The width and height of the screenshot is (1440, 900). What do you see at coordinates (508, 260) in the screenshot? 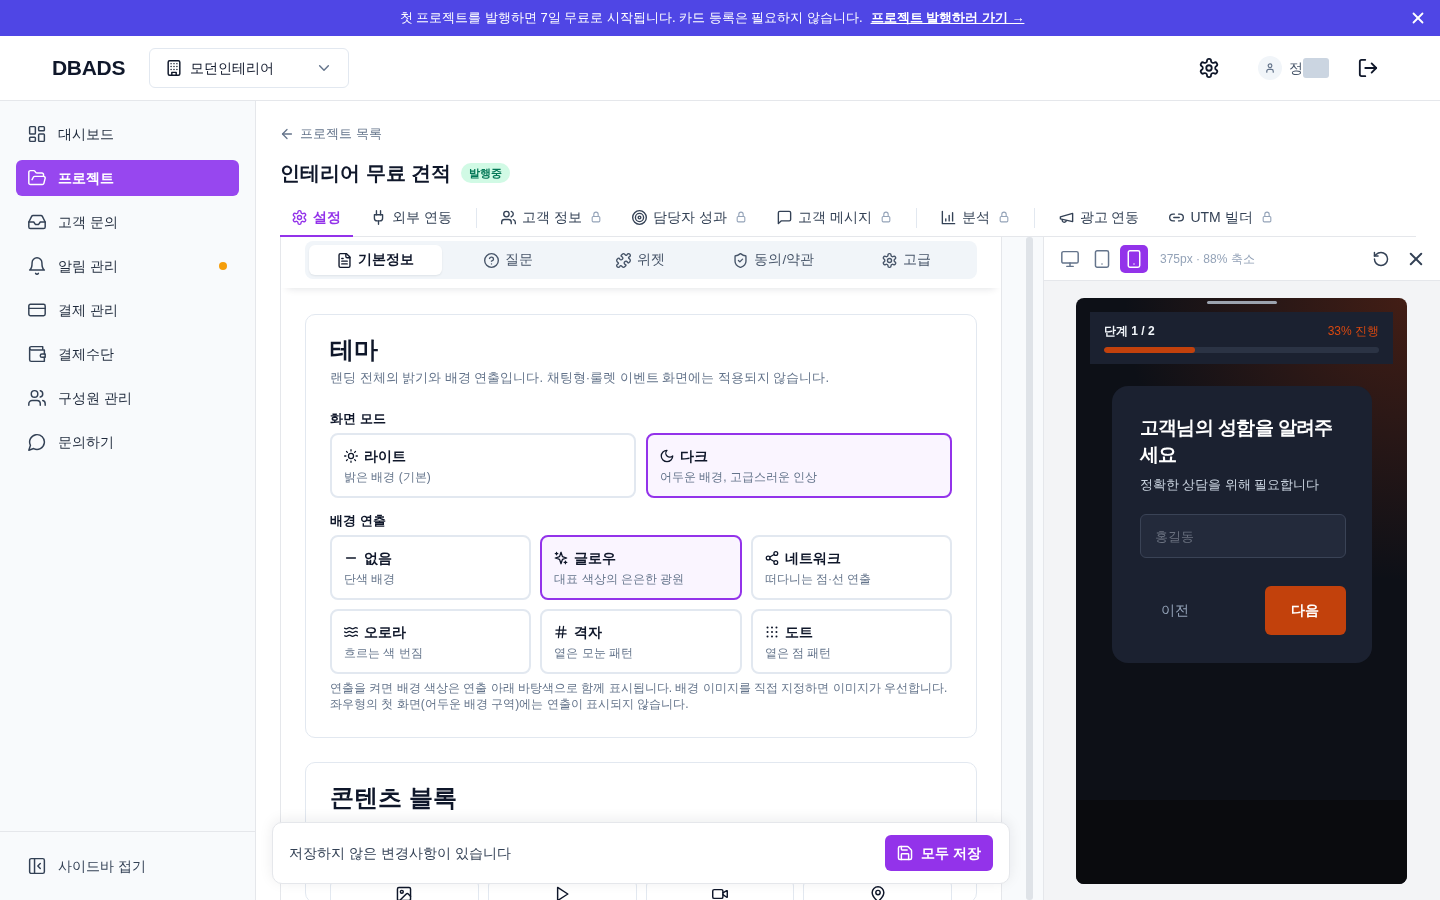
I see `subtab: 질문` at bounding box center [508, 260].